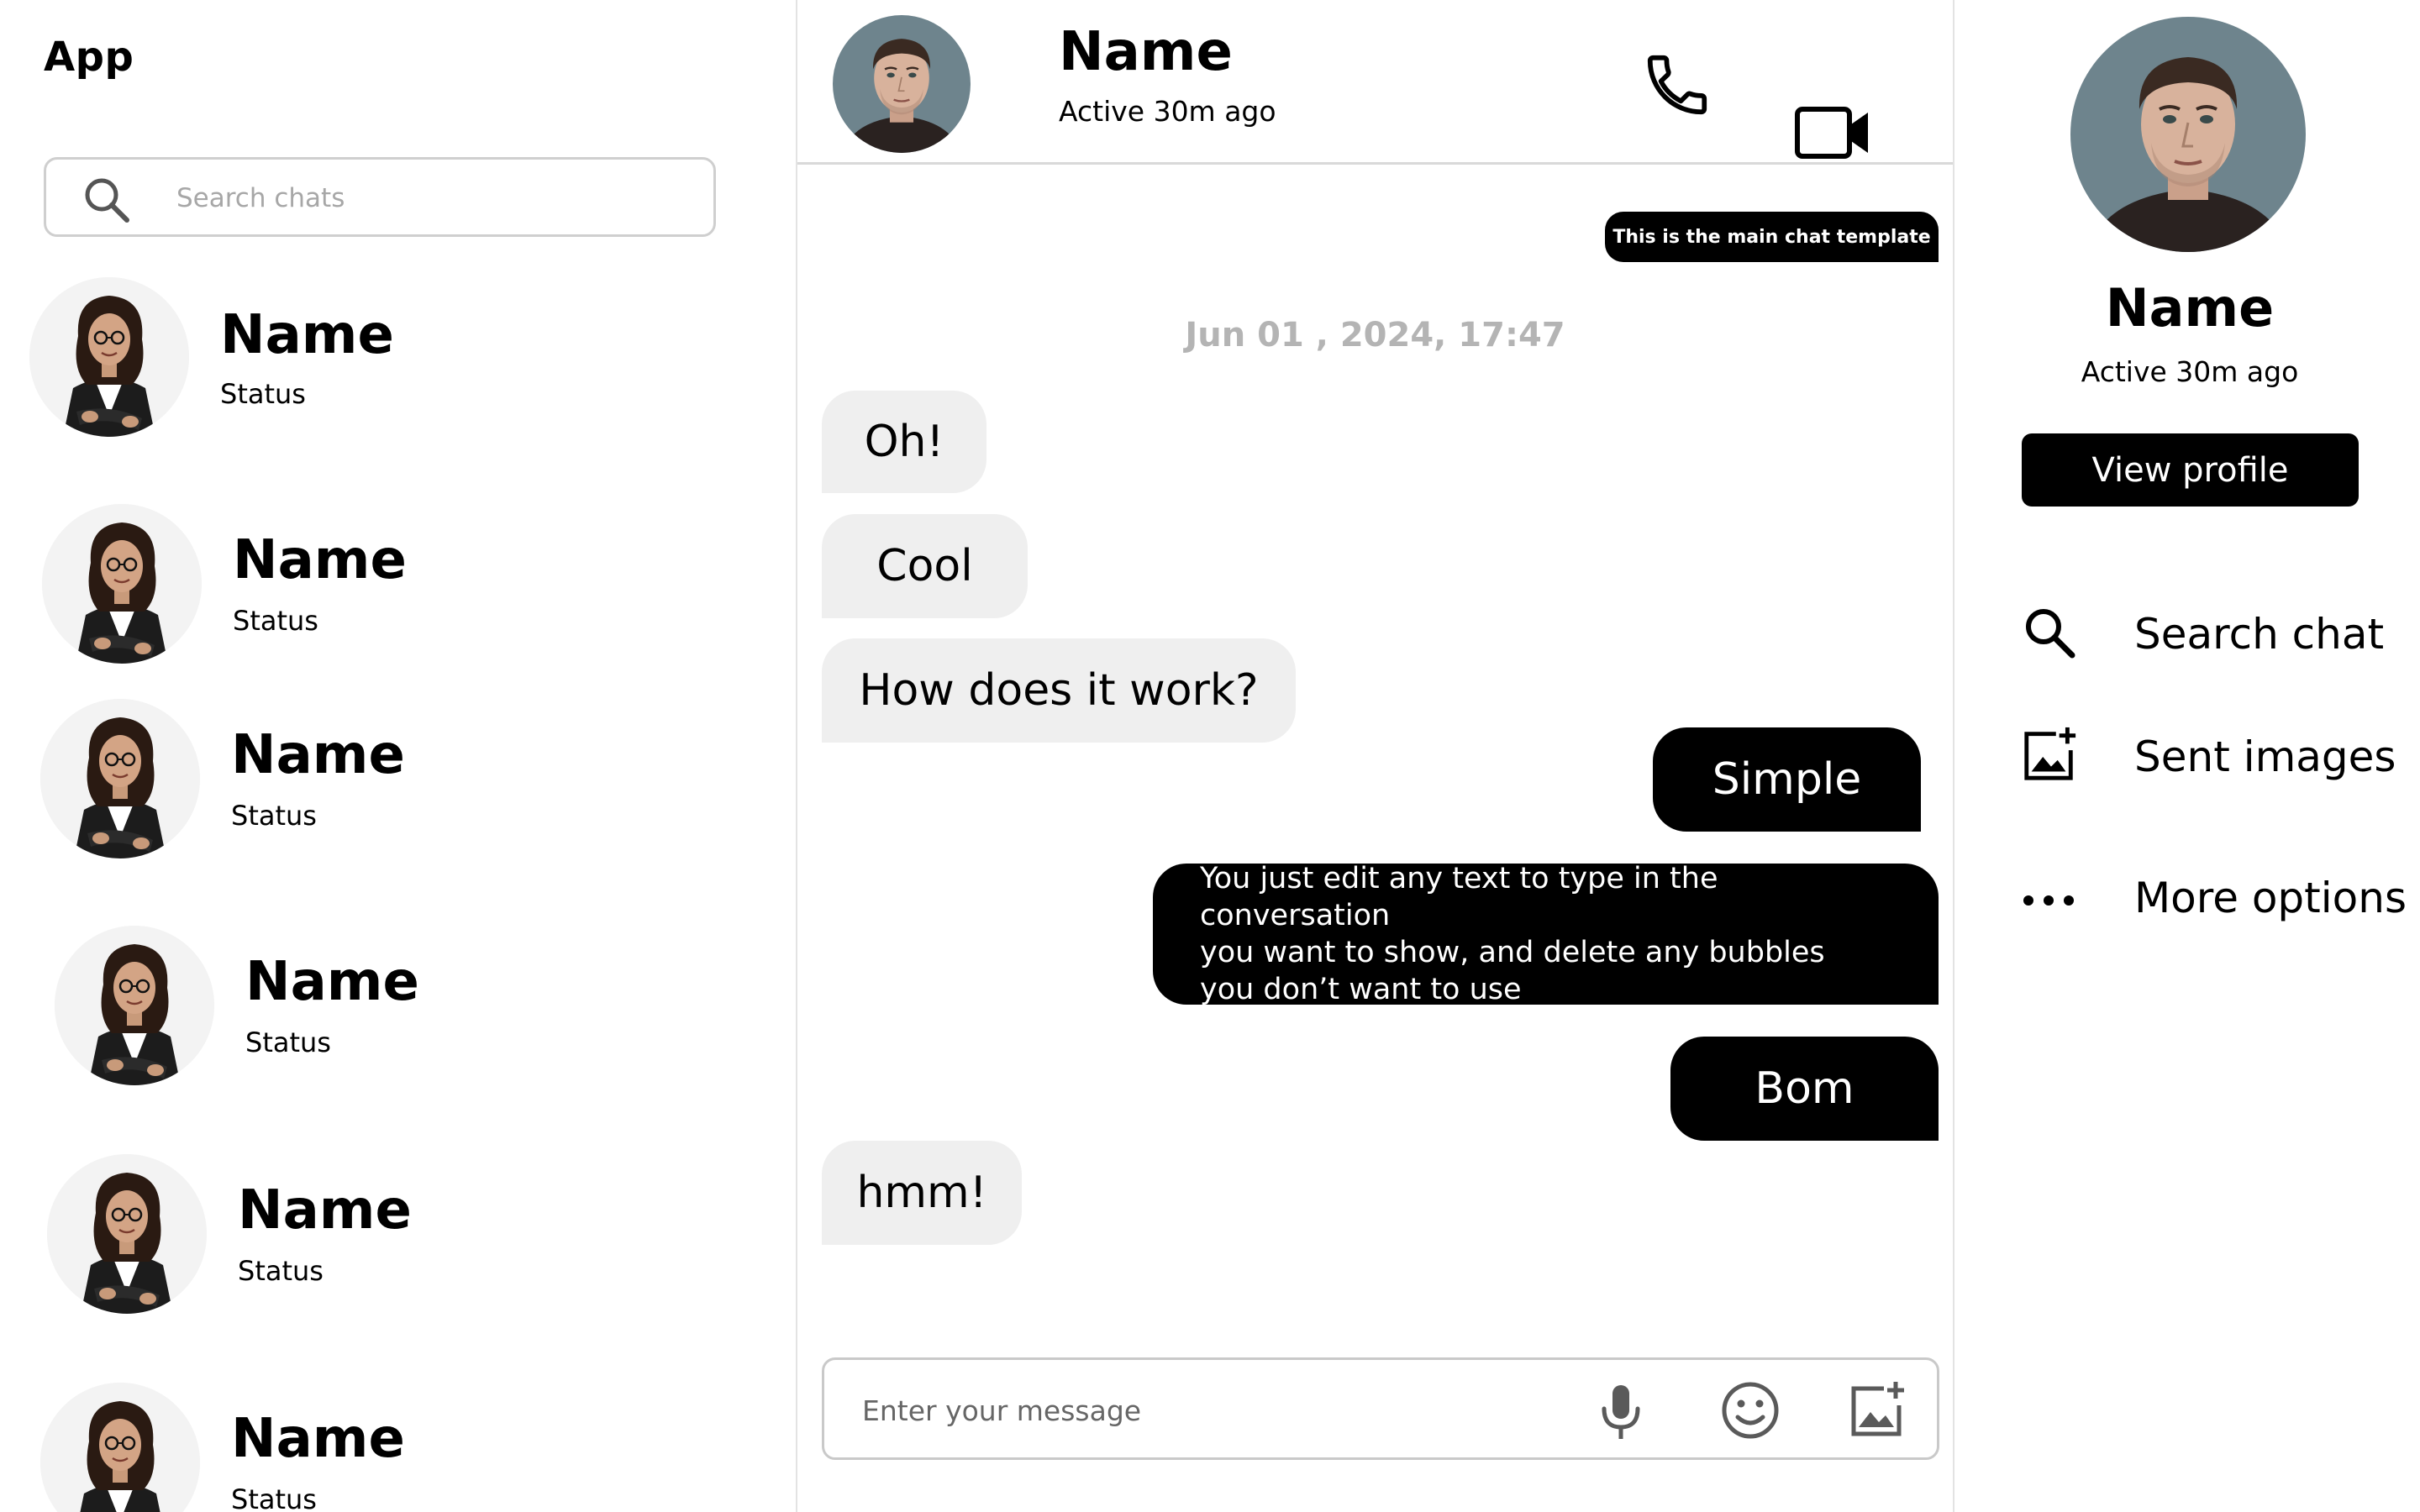 This screenshot has height=1512, width=2420. I want to click on message-input, so click(1198, 1410).